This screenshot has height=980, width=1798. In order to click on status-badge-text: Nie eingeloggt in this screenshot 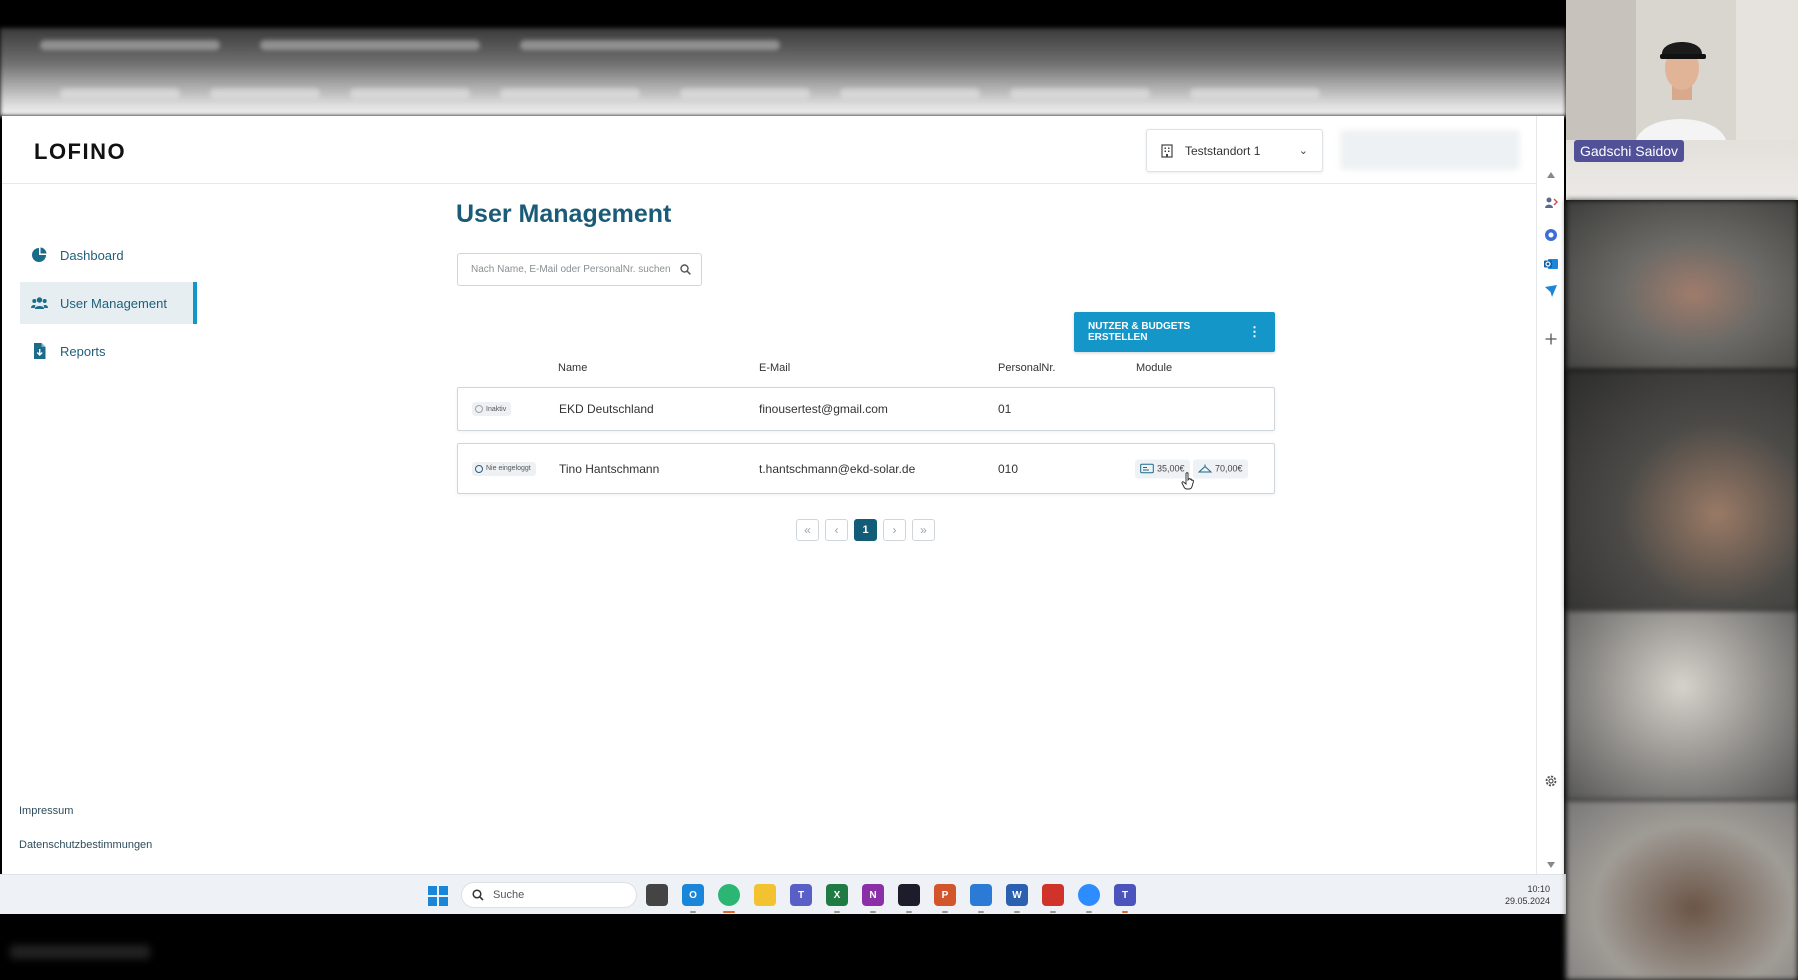, I will do `click(508, 468)`.